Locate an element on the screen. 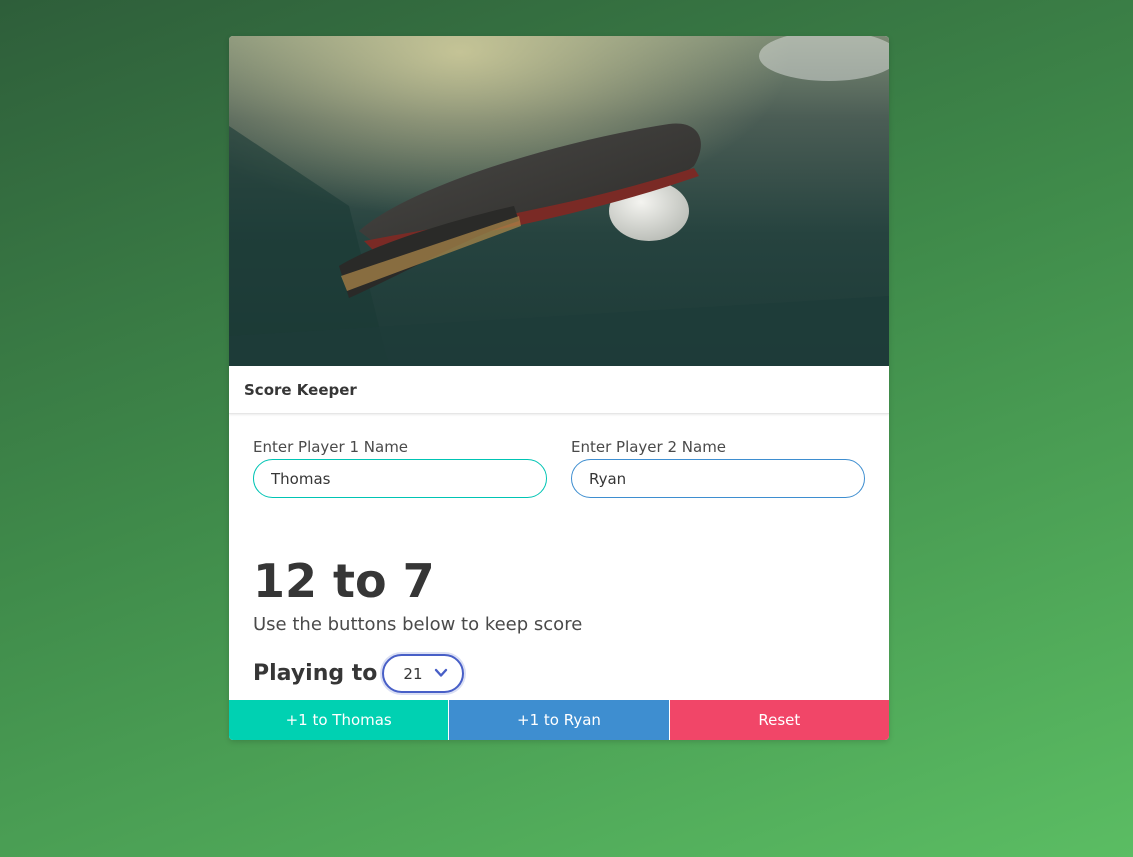 The height and width of the screenshot is (857, 1133). card-header: Score Keeper is located at coordinates (559, 390).